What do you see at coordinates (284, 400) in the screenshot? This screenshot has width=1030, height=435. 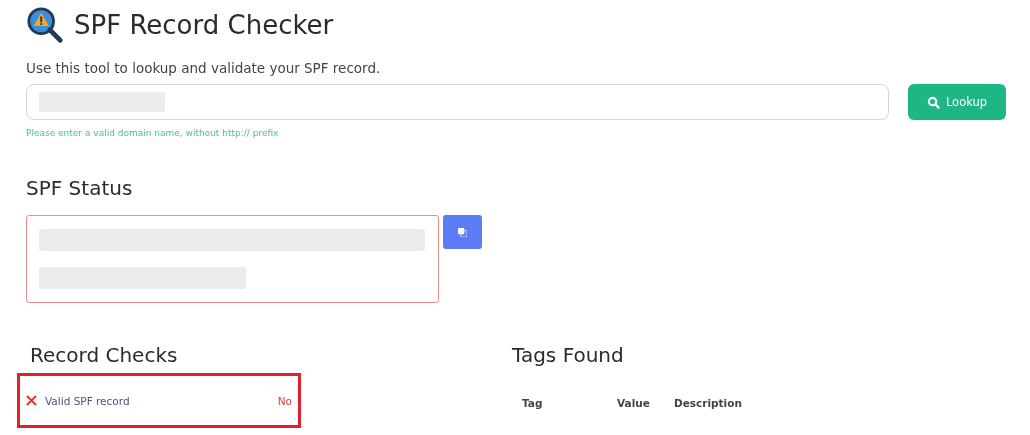 I see `check-result: No` at bounding box center [284, 400].